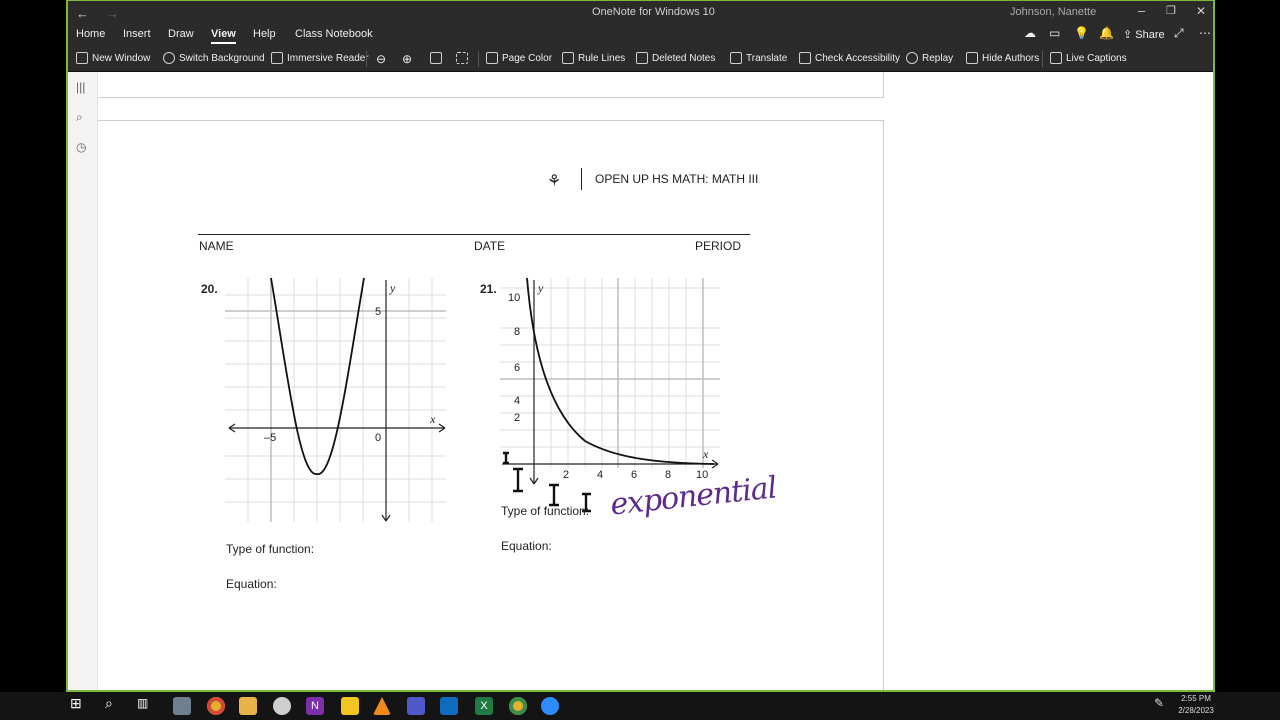 The height and width of the screenshot is (720, 1280). What do you see at coordinates (223, 36) in the screenshot?
I see `menu-view: View` at bounding box center [223, 36].